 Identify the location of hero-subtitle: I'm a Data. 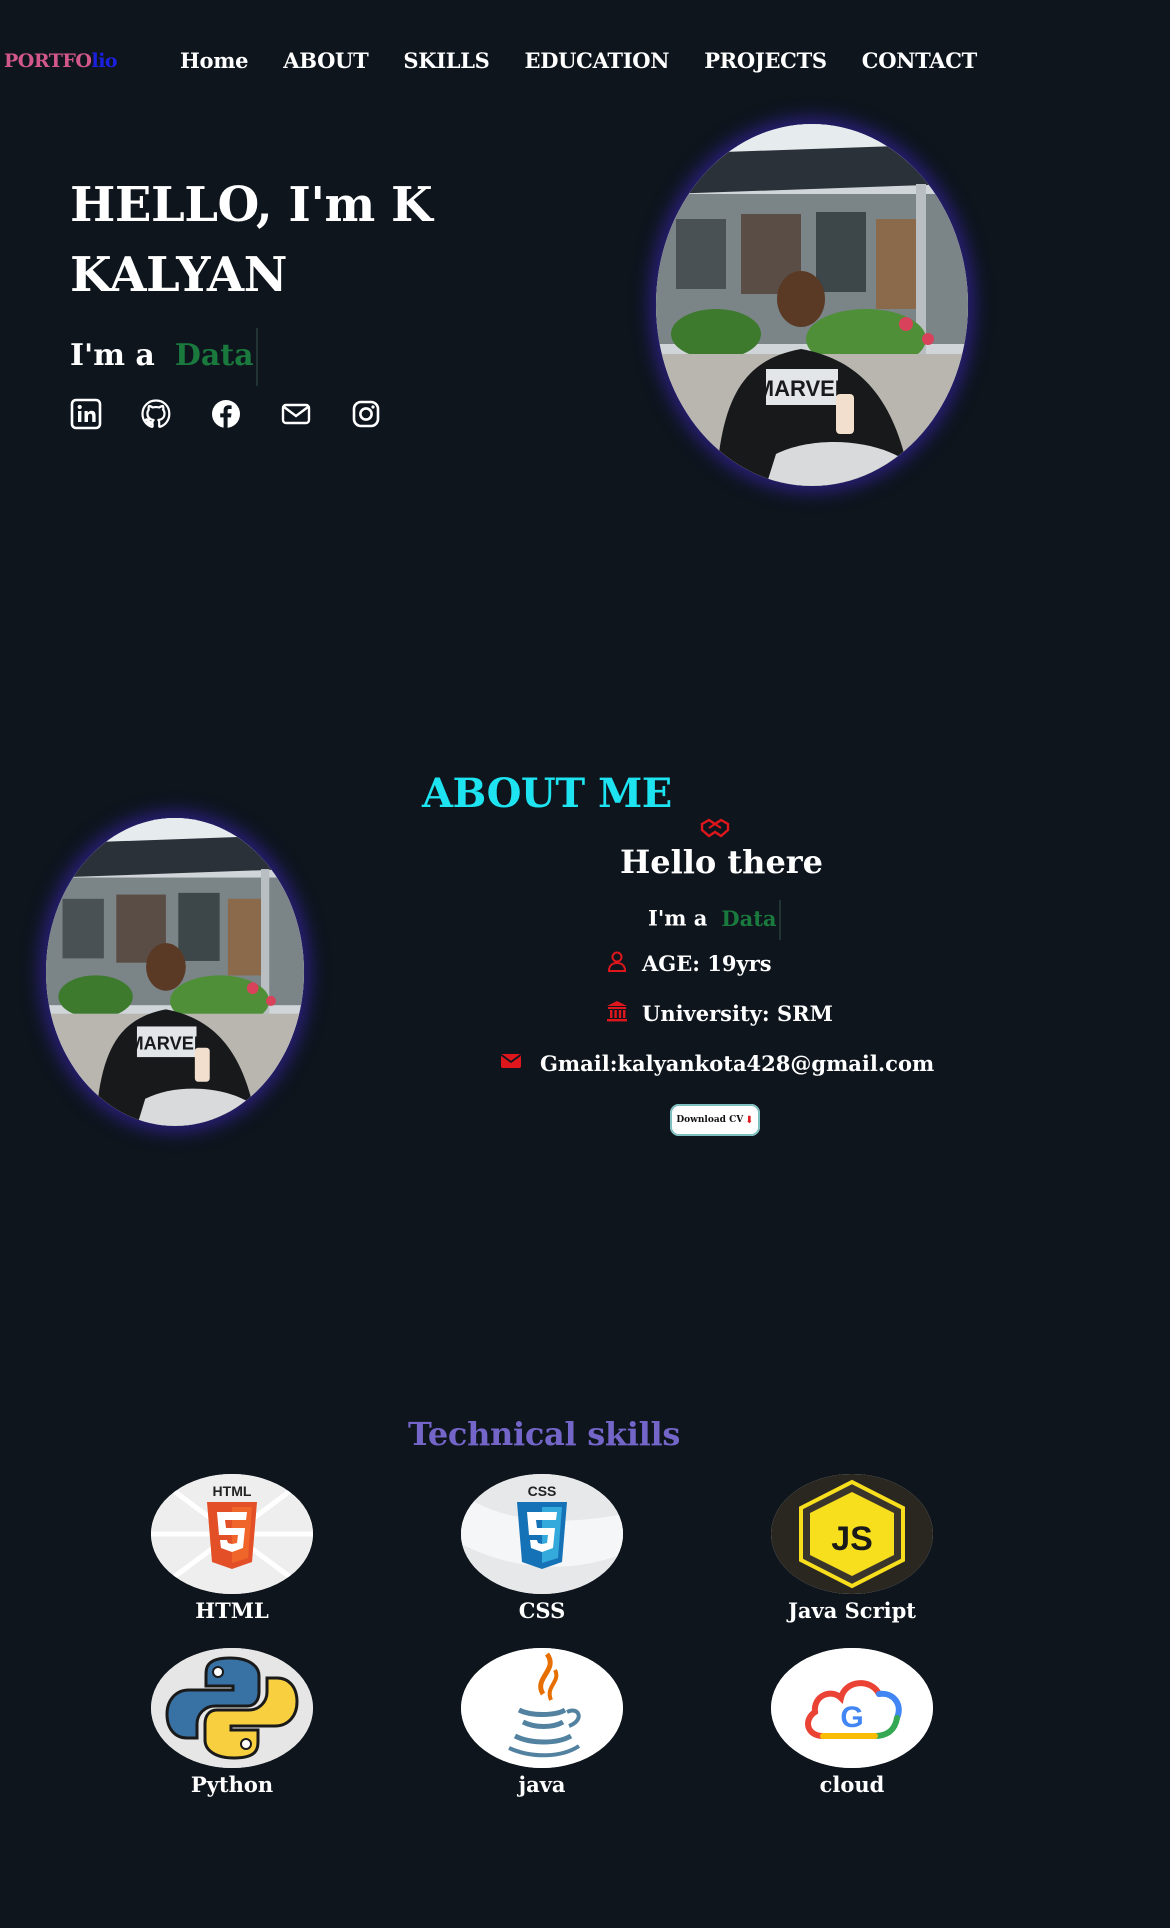
(164, 357).